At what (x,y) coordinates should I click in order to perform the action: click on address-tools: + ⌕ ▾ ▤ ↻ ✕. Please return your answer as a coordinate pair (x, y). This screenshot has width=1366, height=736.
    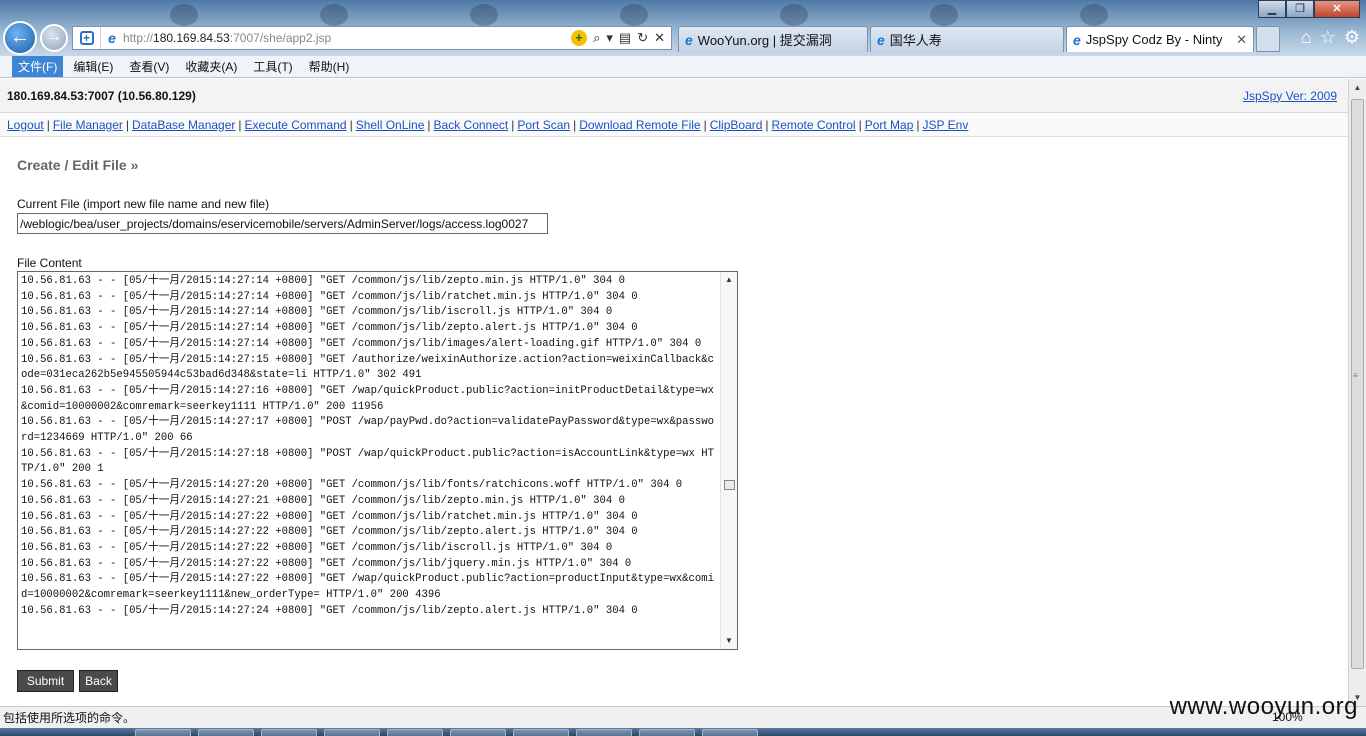
    Looking at the image, I should click on (621, 38).